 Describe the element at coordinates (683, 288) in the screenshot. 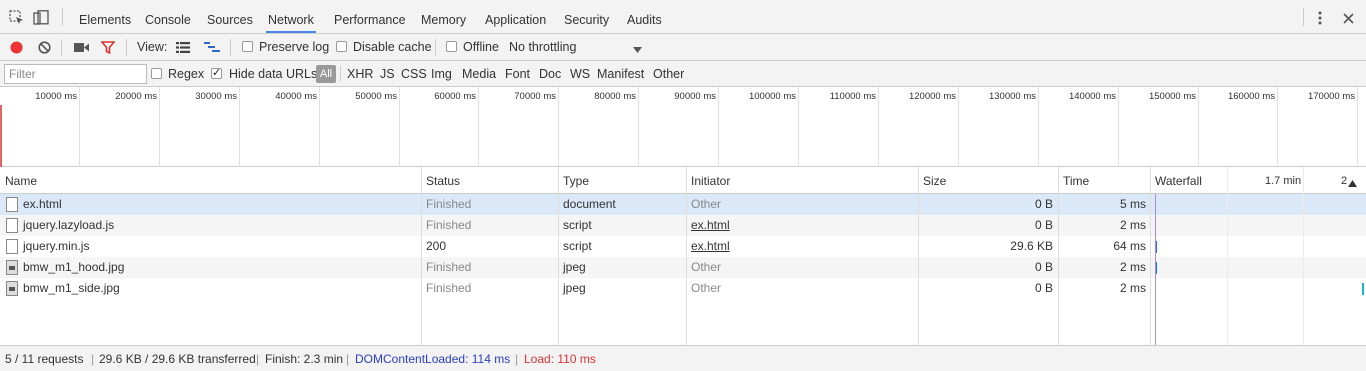

I see `table-row: bmw_m1_side.jpg Finished jpeg Other 0 B 2 ms` at that location.